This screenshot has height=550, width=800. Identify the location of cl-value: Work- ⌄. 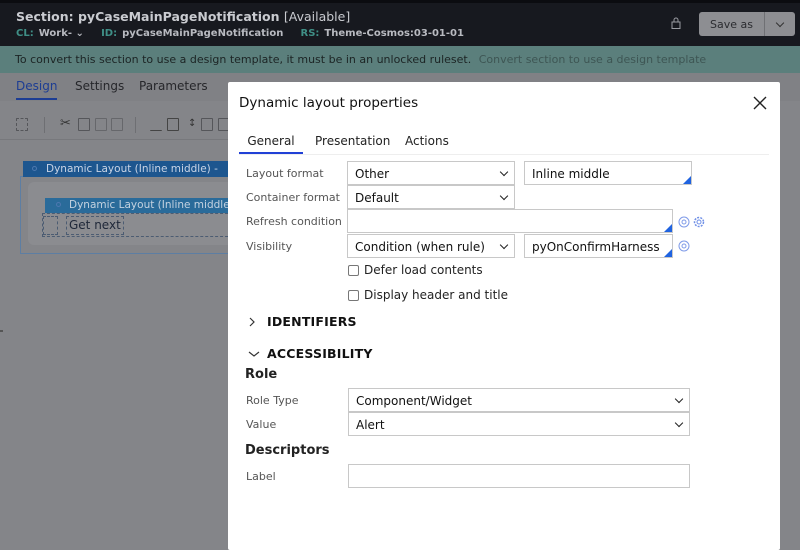
(61, 33).